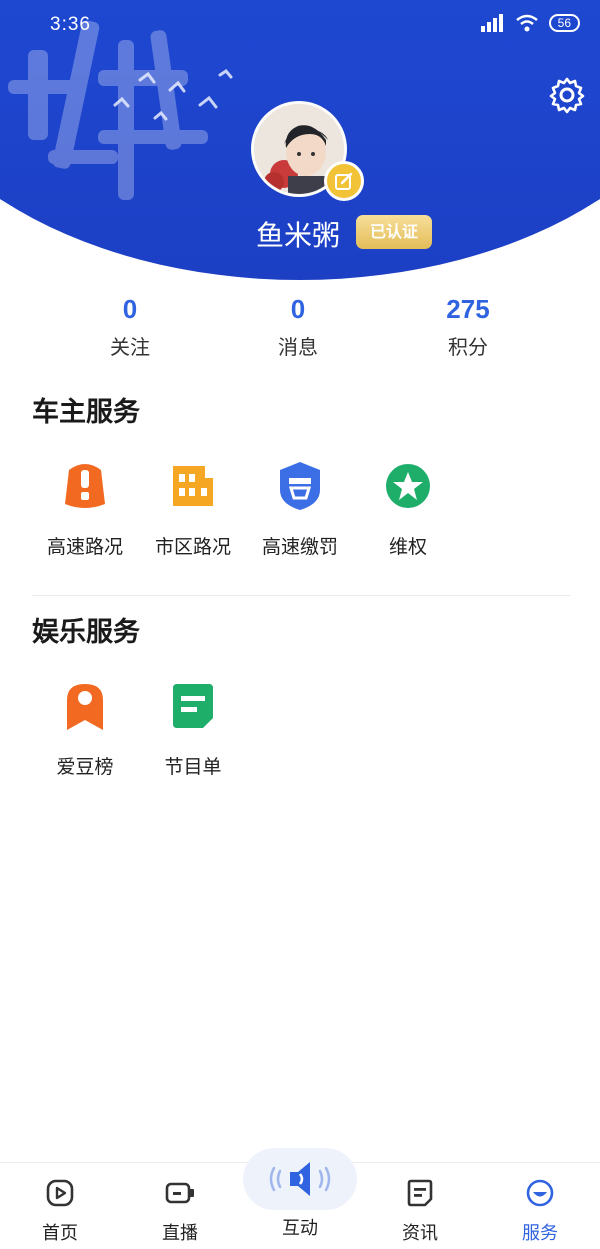  What do you see at coordinates (85, 767) in the screenshot?
I see `service-label: 爱豆榜` at bounding box center [85, 767].